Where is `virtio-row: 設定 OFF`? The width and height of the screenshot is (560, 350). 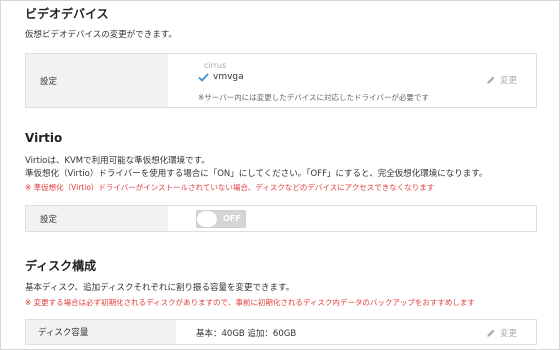
virtio-row: 設定 OFF is located at coordinates (281, 218).